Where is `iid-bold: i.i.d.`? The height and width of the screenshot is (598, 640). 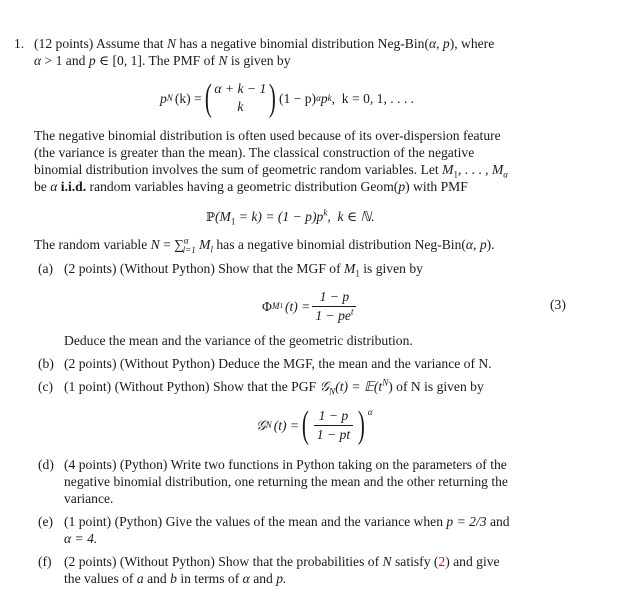
iid-bold: i.i.d. is located at coordinates (73, 186).